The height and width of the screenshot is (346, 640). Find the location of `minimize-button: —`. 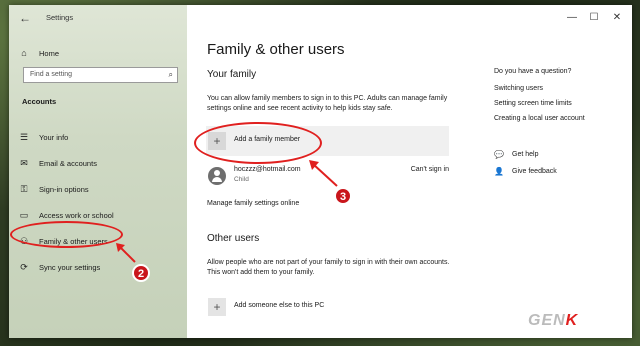

minimize-button: — is located at coordinates (572, 18).